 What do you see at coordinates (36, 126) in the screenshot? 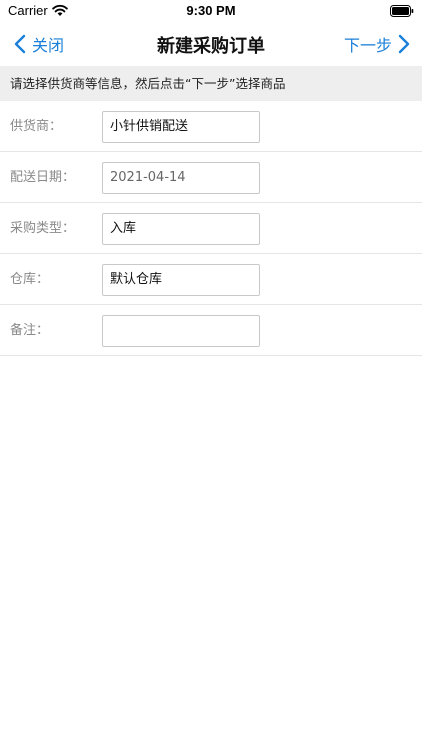
I see `supplier-label: 供货商：` at bounding box center [36, 126].